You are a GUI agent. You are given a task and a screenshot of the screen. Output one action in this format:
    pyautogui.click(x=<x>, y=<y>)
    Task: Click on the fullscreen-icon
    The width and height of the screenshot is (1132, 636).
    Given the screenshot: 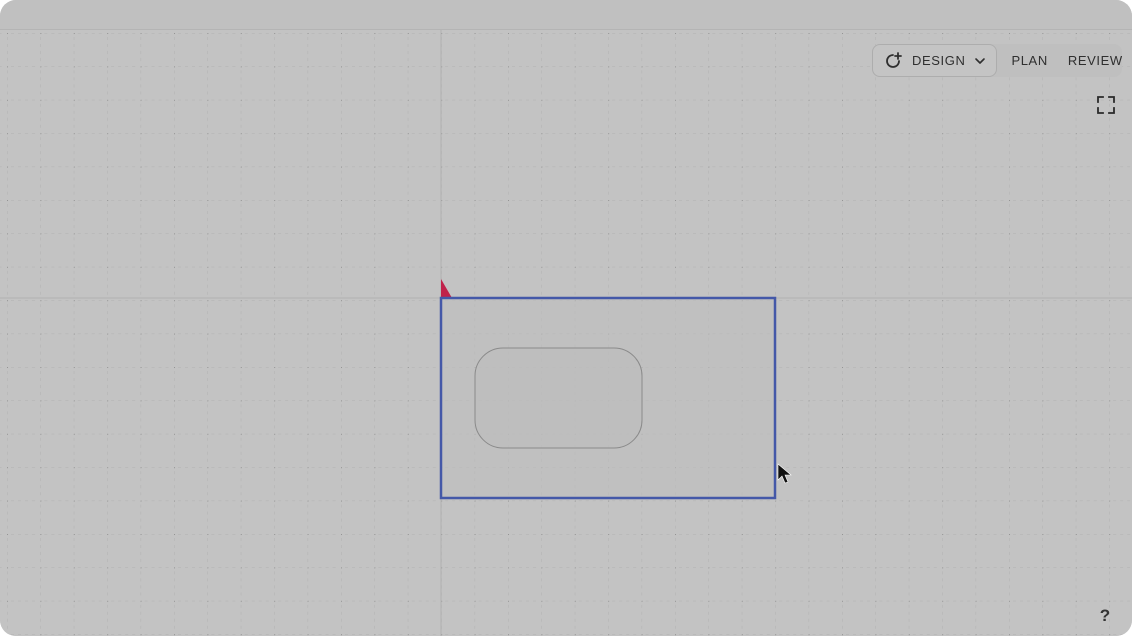 What is the action you would take?
    pyautogui.click(x=1106, y=105)
    